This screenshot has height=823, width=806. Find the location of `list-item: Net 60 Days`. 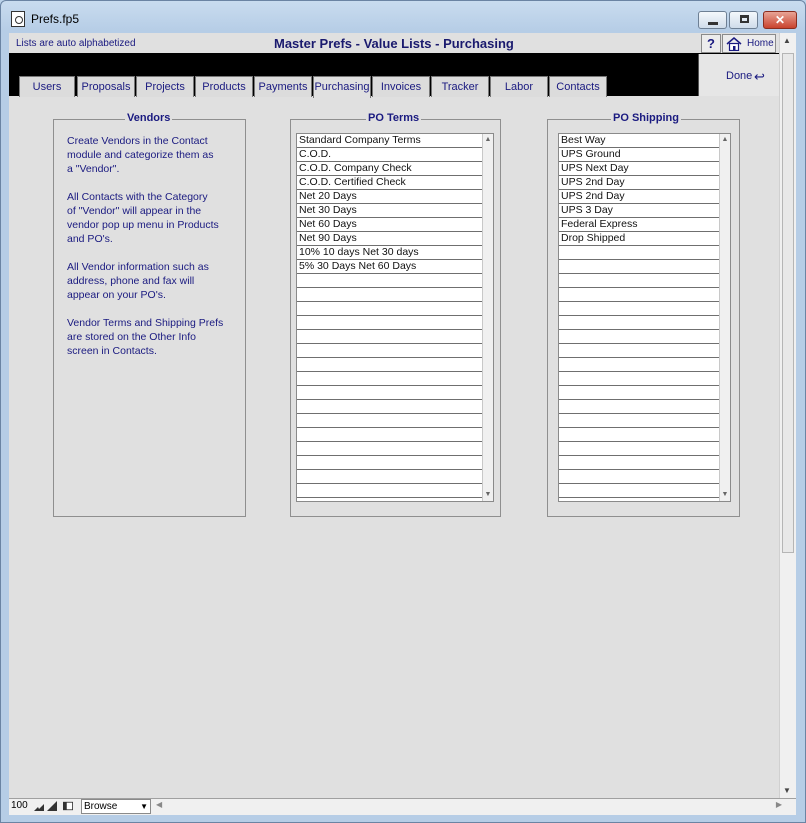

list-item: Net 60 Days is located at coordinates (389, 225).